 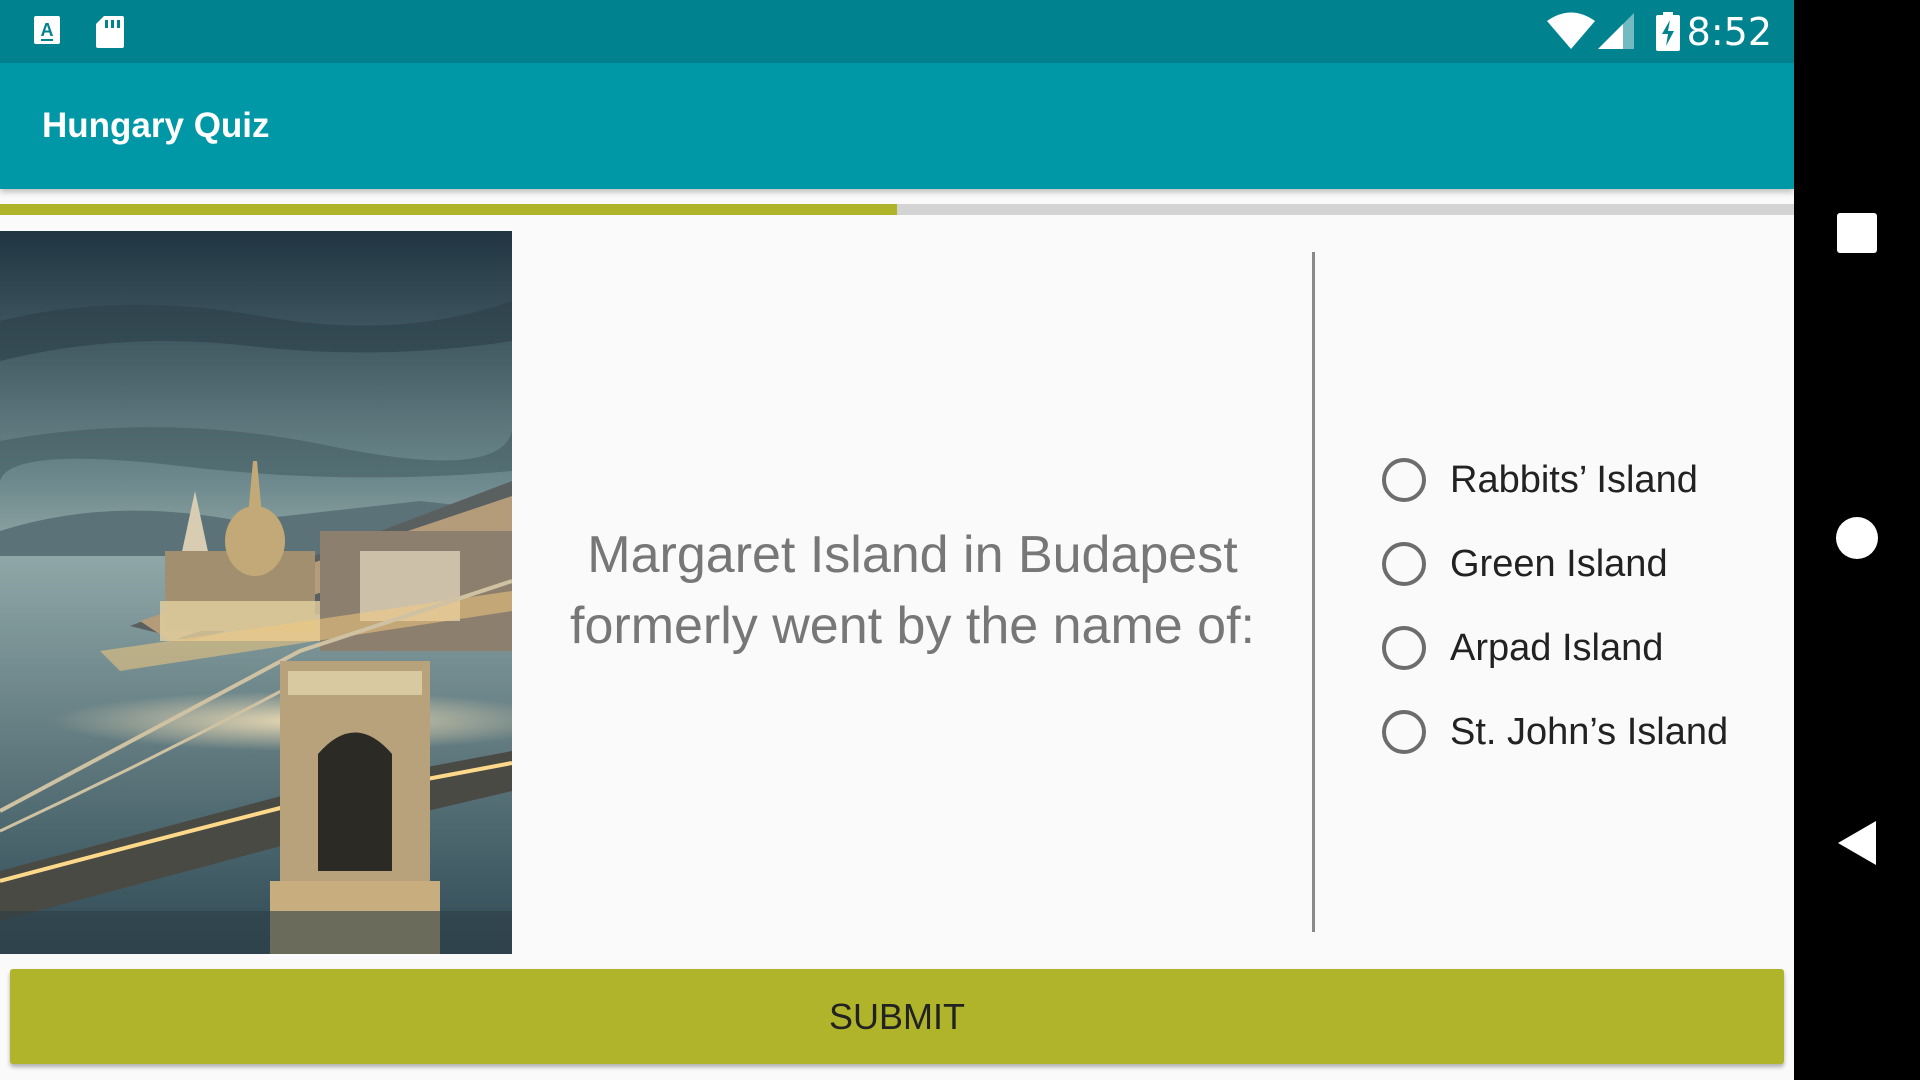 I want to click on quiz-progress-bar, so click(x=897, y=209).